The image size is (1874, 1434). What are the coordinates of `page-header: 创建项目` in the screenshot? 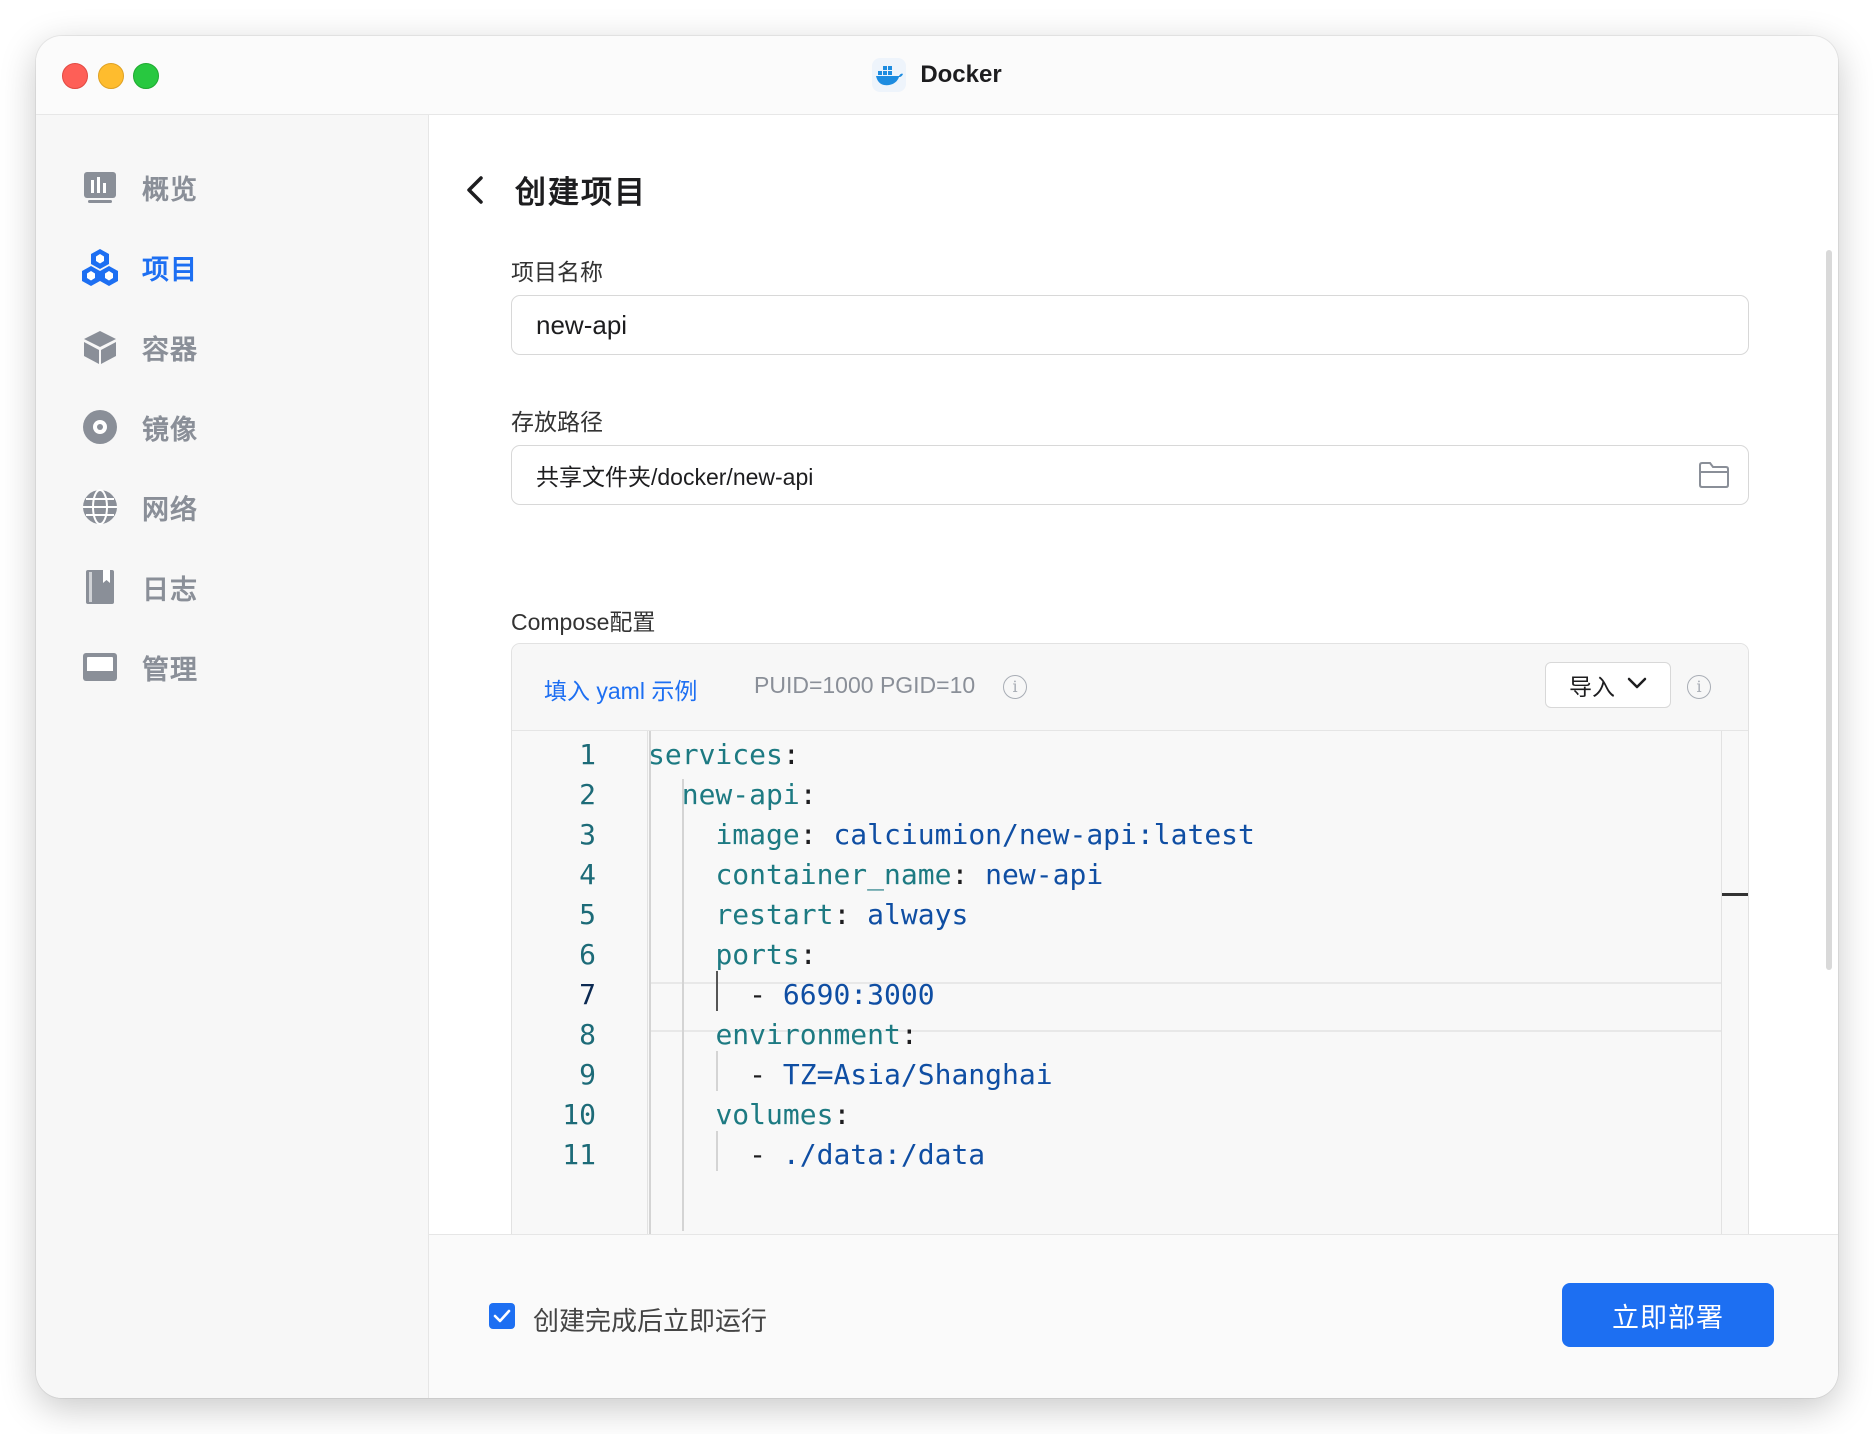 It's located at (552, 189).